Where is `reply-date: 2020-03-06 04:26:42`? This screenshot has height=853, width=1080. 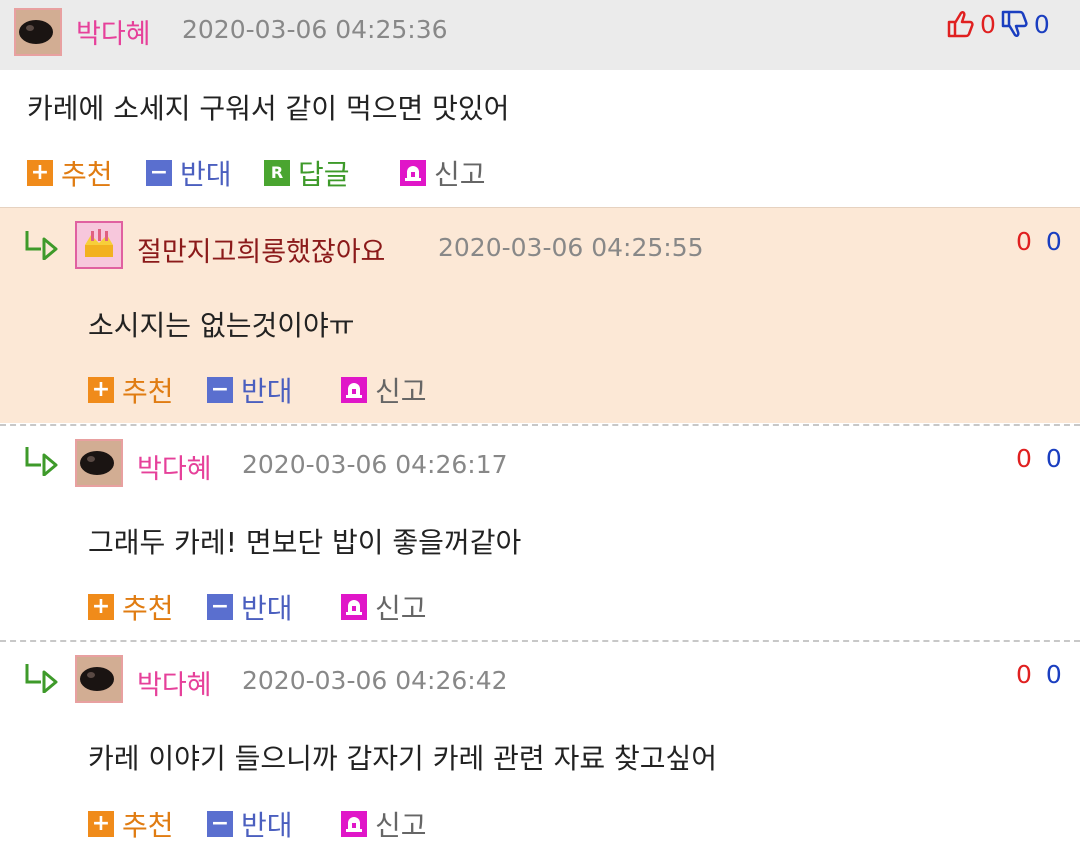 reply-date: 2020-03-06 04:26:42 is located at coordinates (375, 680).